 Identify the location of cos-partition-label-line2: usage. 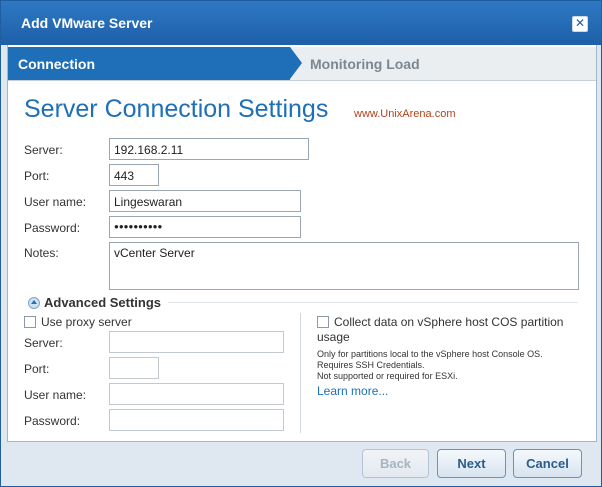
(333, 337).